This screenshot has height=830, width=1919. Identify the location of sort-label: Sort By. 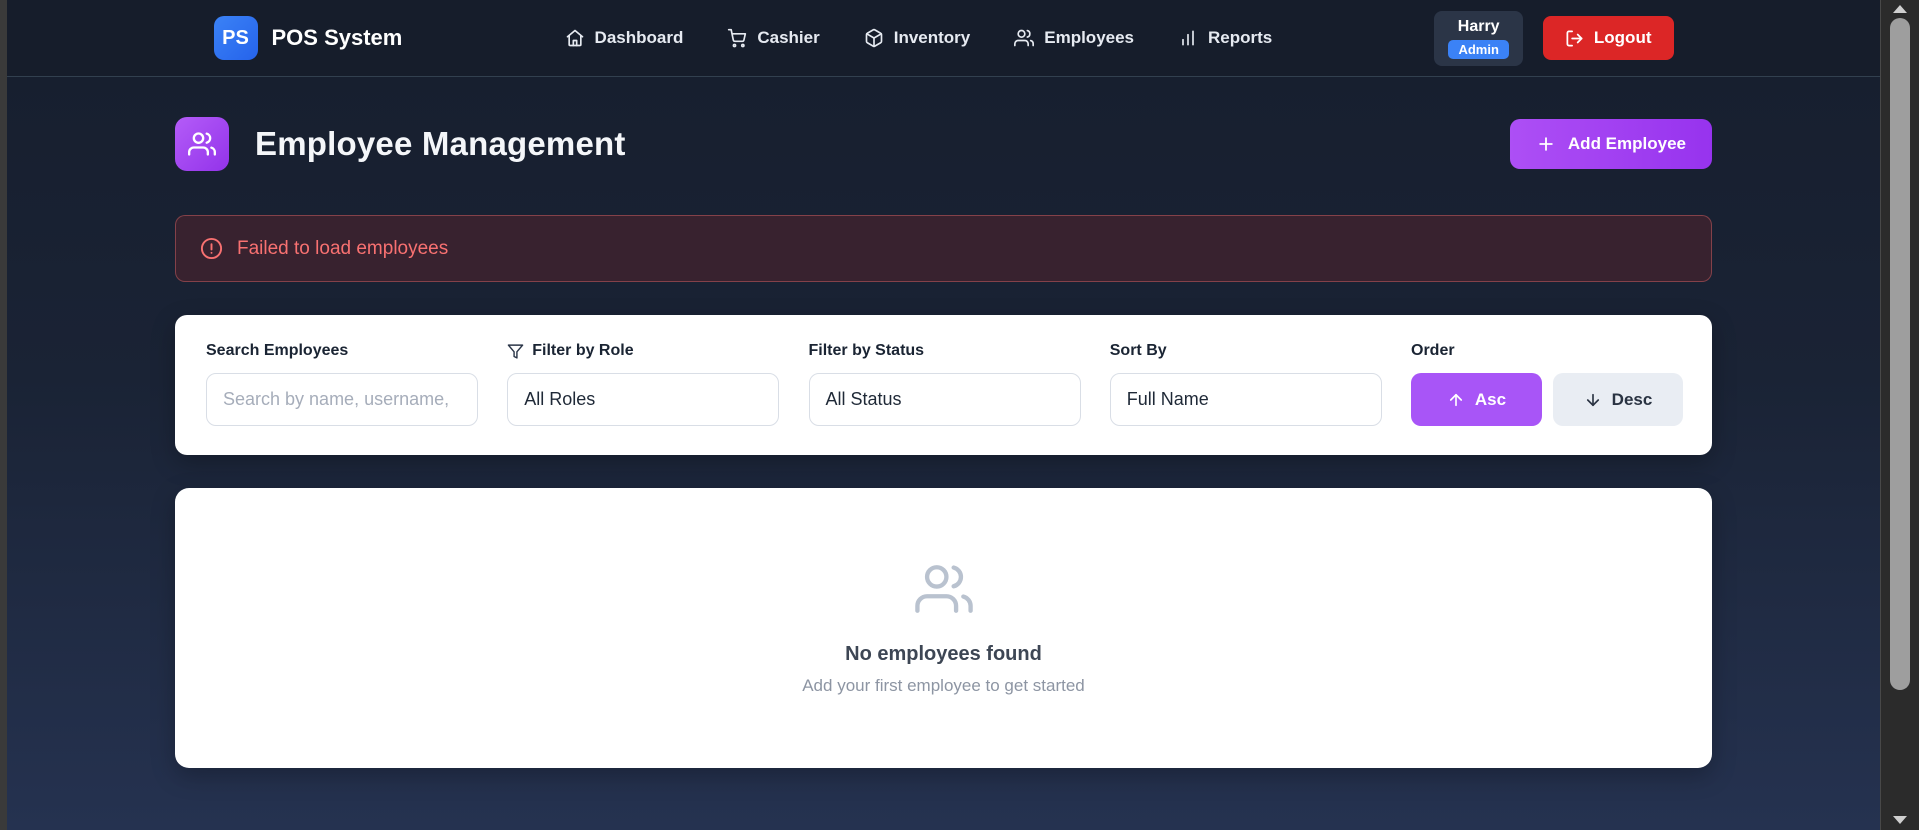
(1138, 350).